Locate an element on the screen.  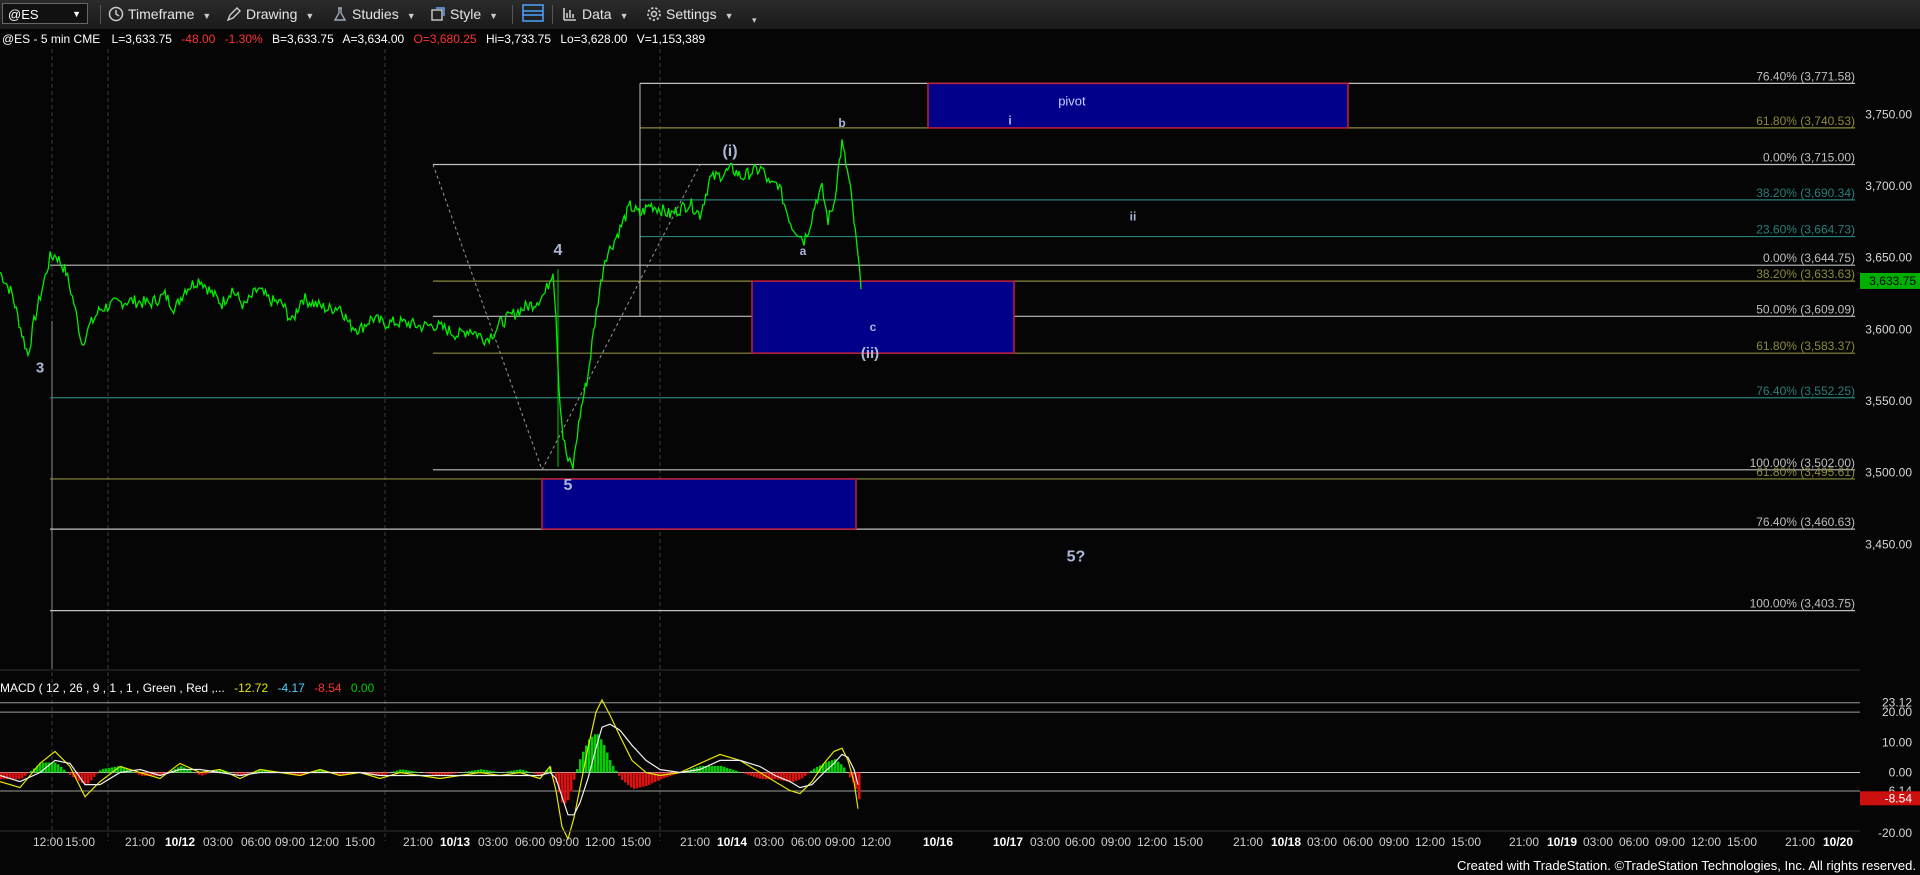
toolbar-overflow-button: ▾ is located at coordinates (750, 18).